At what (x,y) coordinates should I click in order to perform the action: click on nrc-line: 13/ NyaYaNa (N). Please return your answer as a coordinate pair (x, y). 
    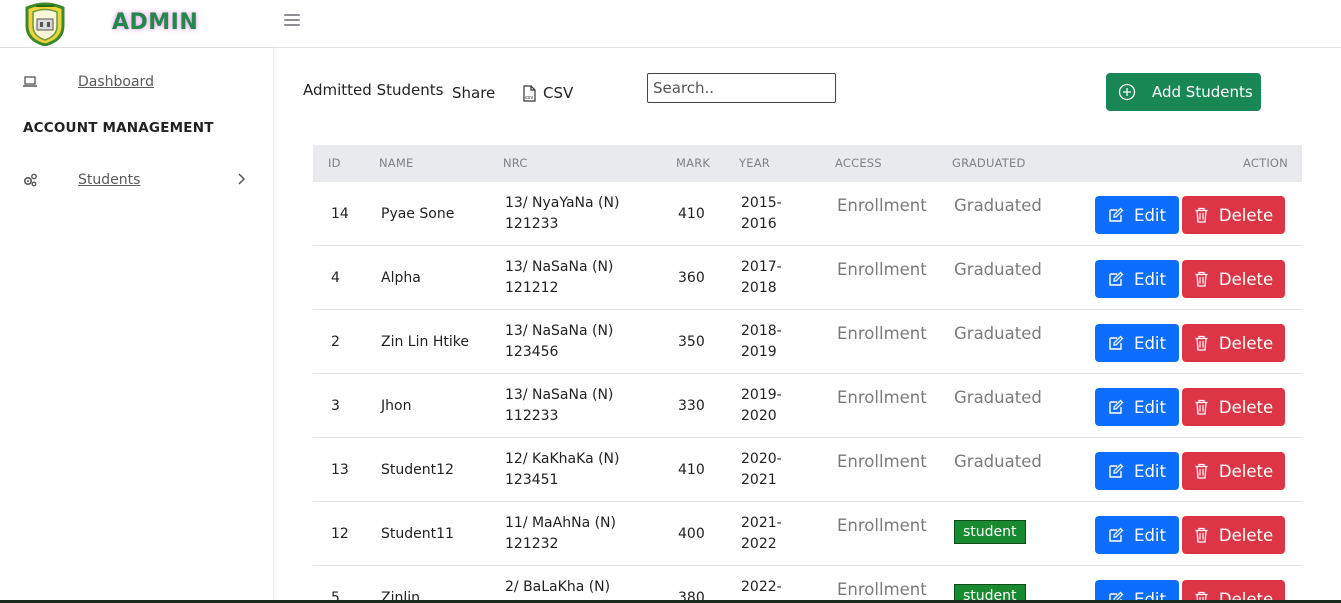
    Looking at the image, I should click on (562, 203).